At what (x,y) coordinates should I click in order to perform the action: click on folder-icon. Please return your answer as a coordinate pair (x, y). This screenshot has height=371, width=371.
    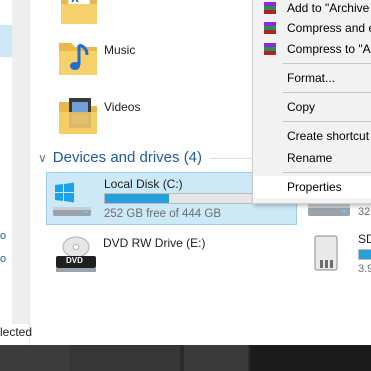
    Looking at the image, I should click on (79, 12).